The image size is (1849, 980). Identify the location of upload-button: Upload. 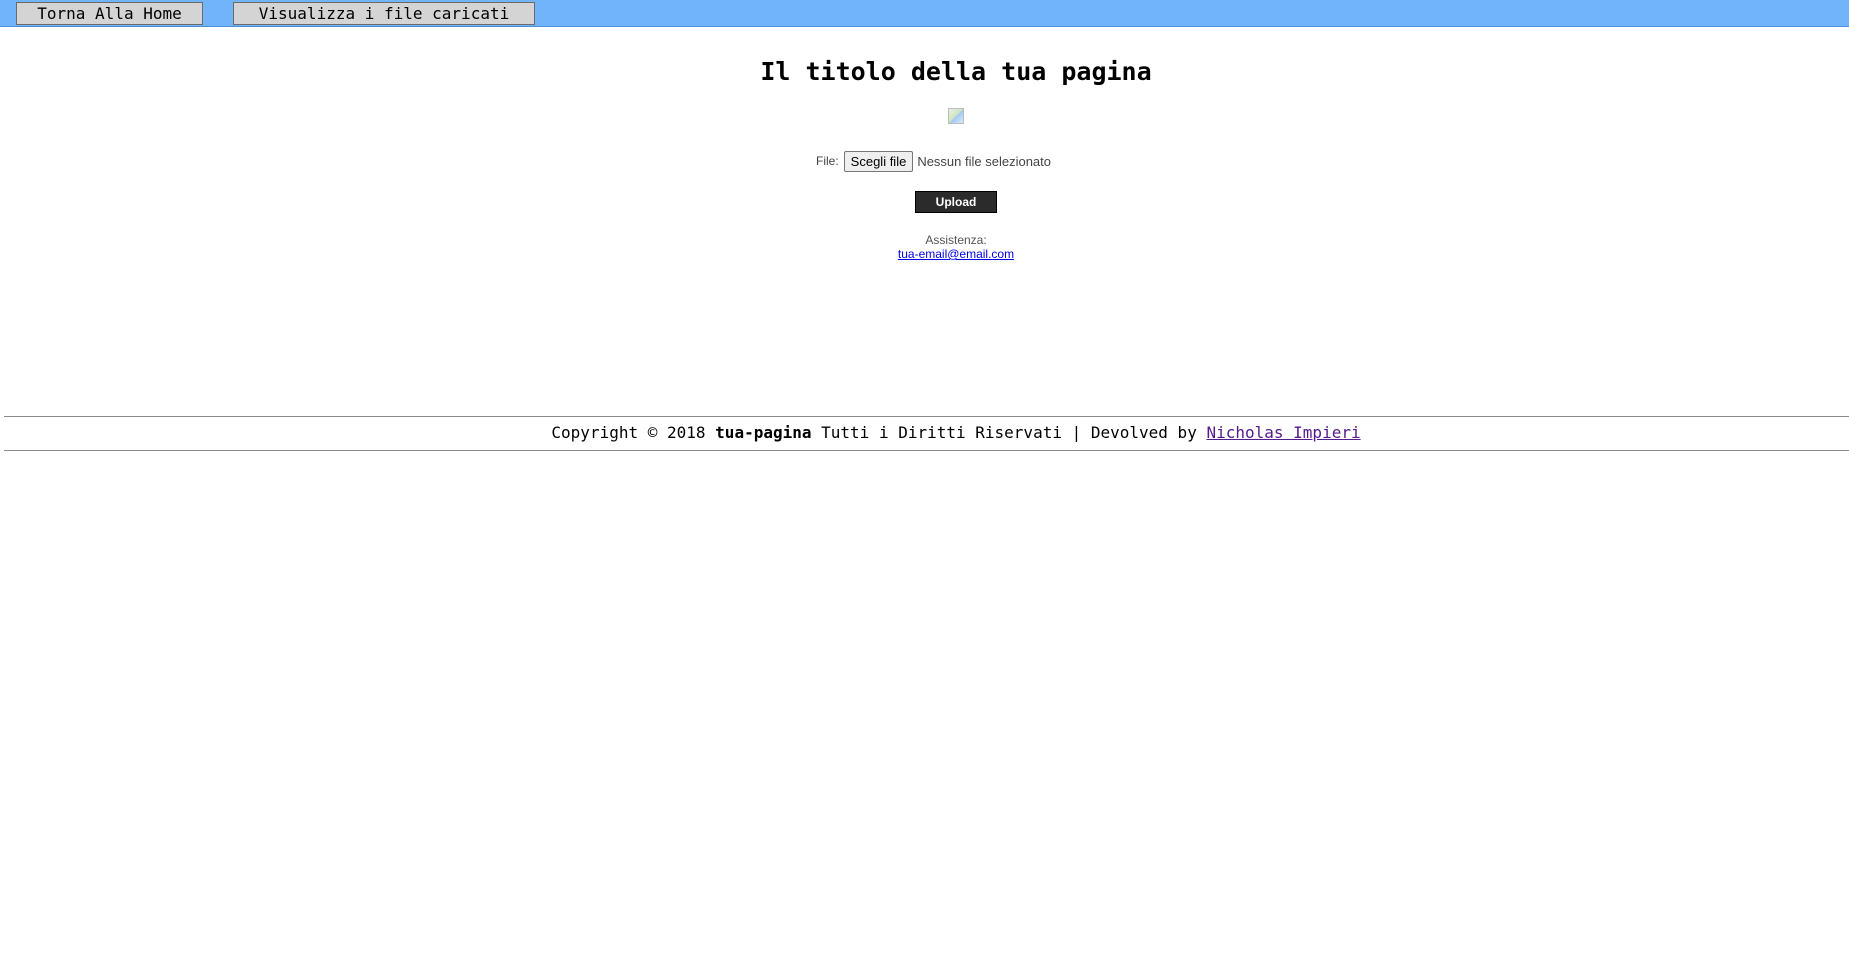
(956, 202).